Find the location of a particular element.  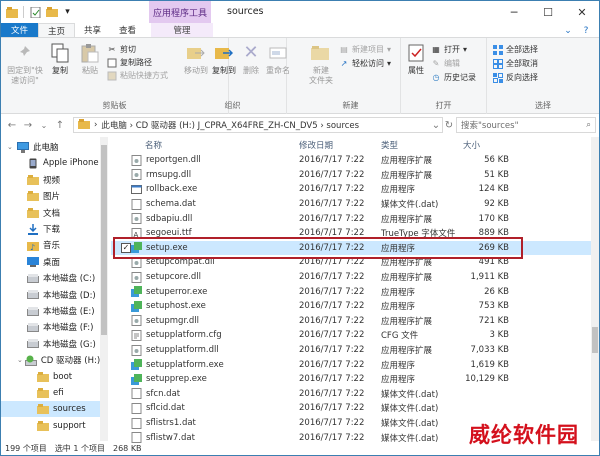

column-size: 大小 is located at coordinates (471, 144).